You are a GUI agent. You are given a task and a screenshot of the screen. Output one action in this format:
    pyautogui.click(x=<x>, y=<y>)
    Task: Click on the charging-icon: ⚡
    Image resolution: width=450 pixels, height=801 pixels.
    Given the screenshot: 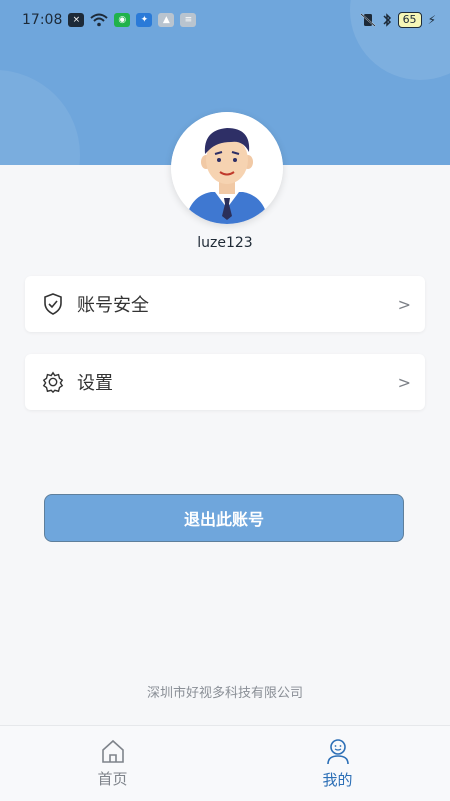 What is the action you would take?
    pyautogui.click(x=431, y=20)
    